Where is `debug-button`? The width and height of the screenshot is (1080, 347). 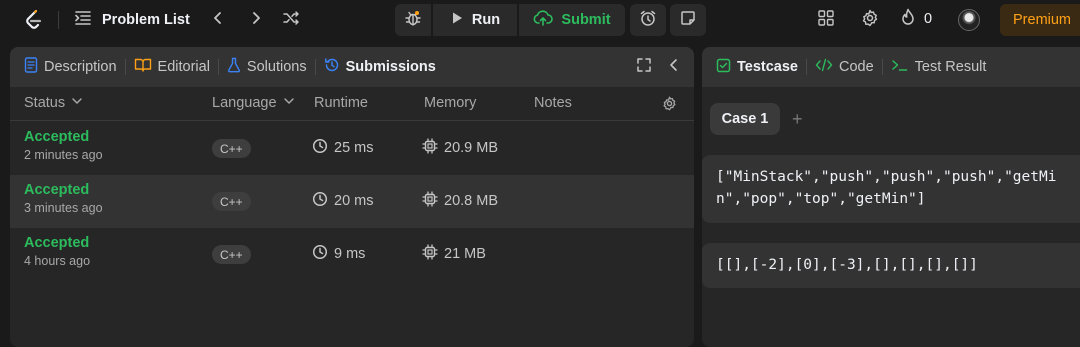 debug-button is located at coordinates (413, 20).